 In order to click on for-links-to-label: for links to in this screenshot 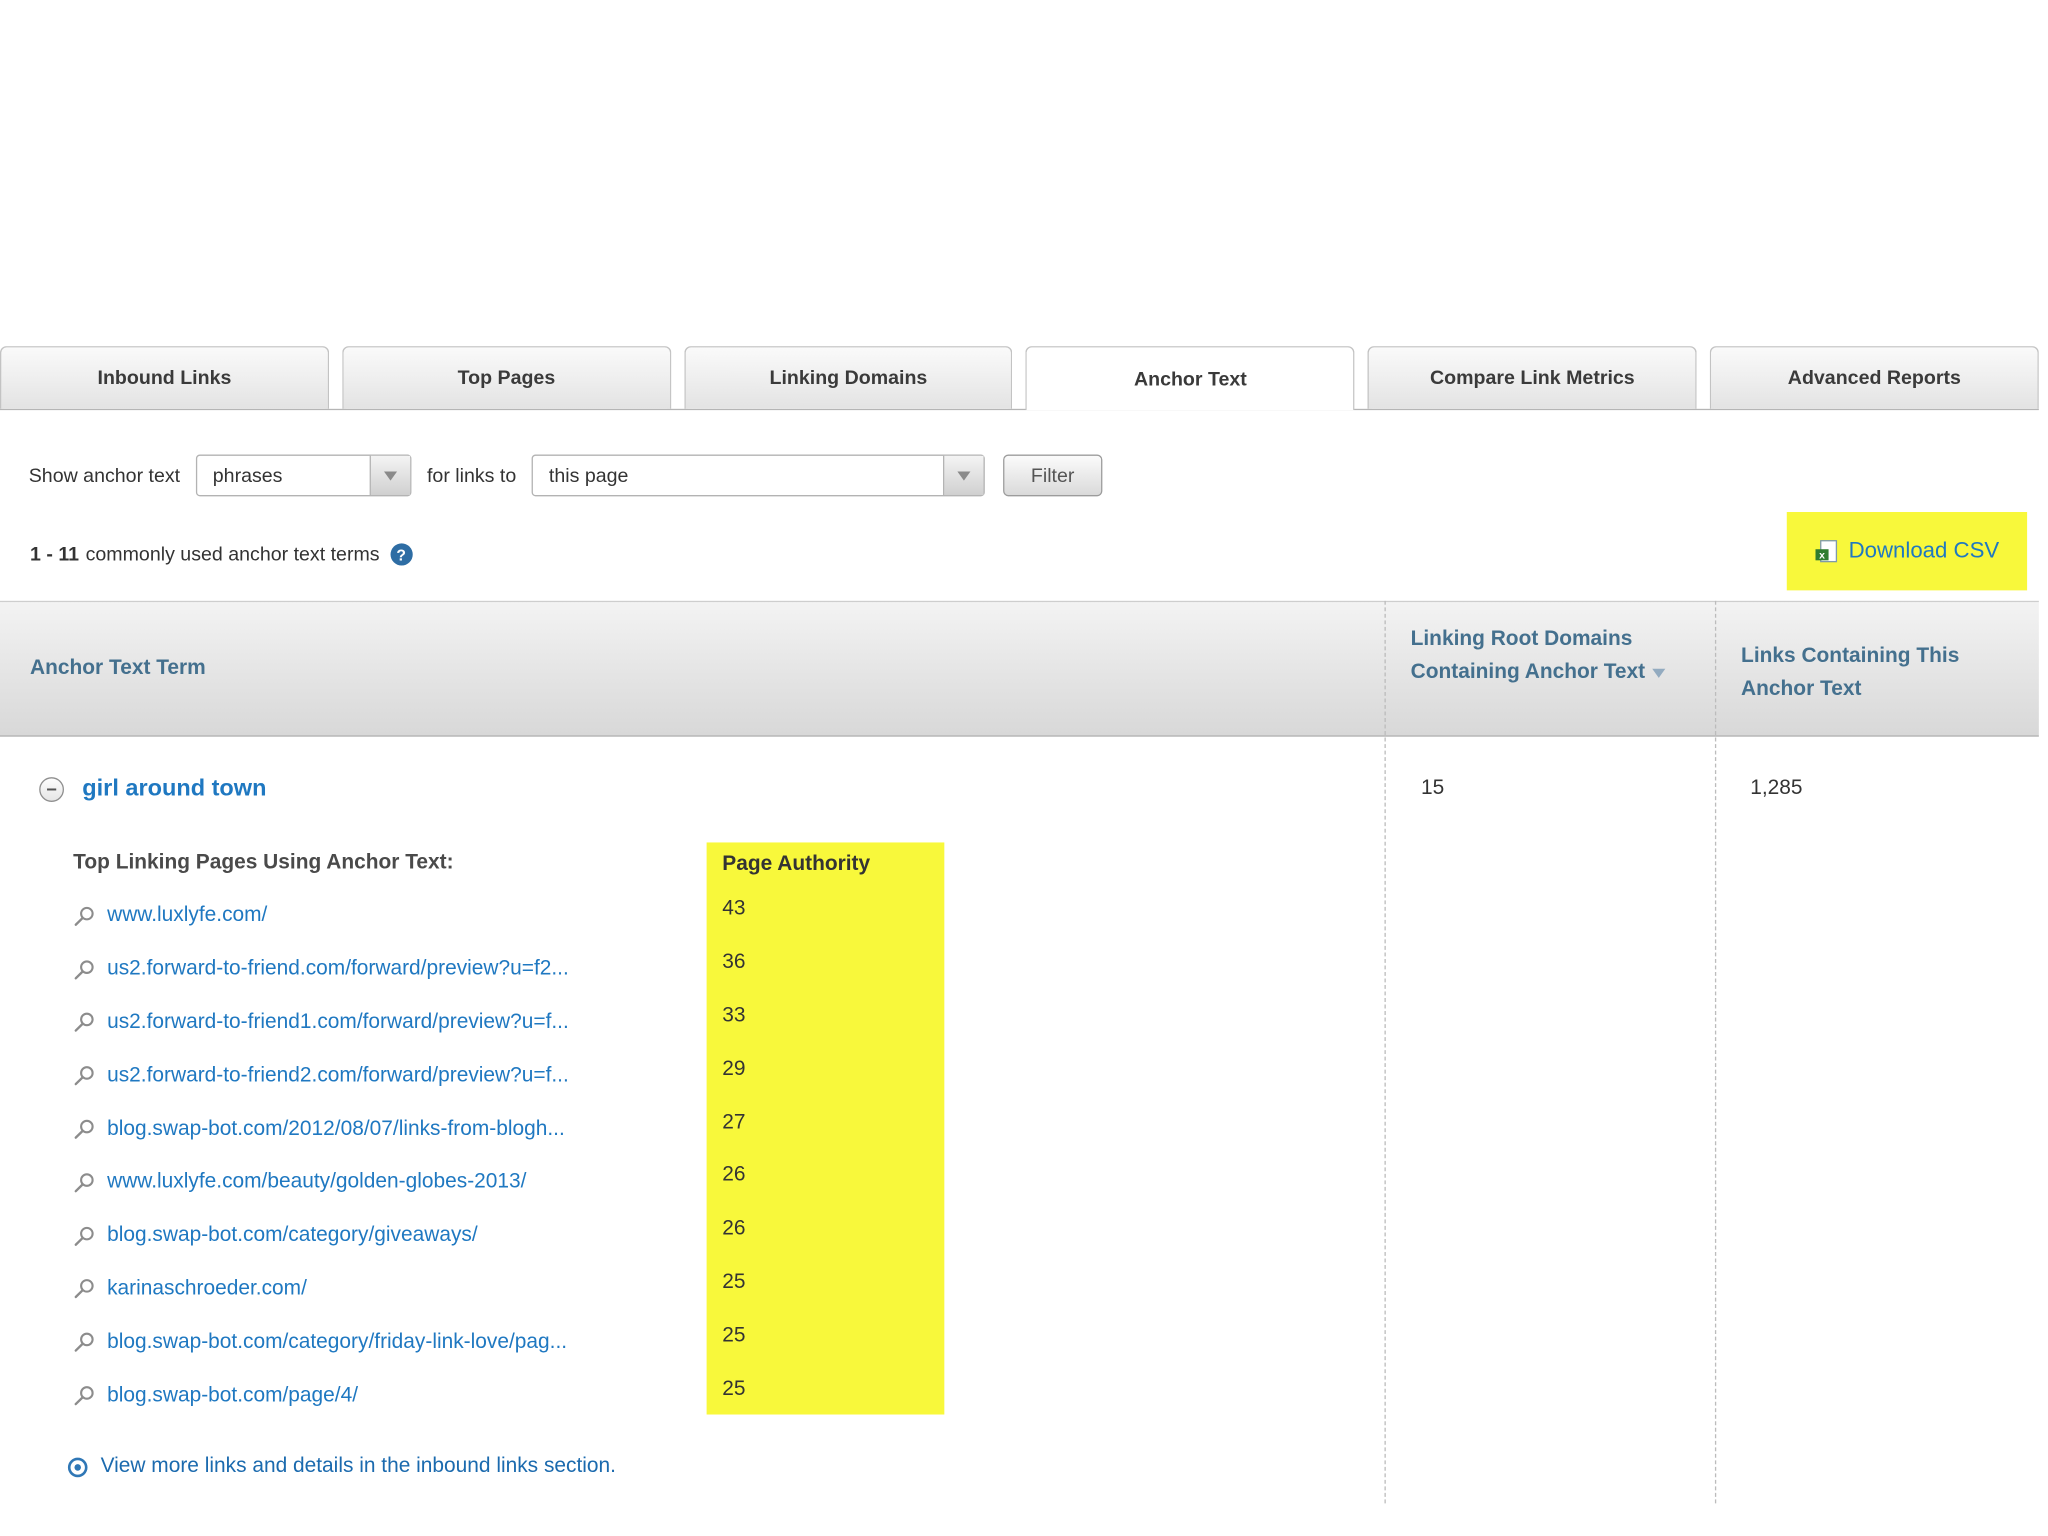, I will do `click(471, 475)`.